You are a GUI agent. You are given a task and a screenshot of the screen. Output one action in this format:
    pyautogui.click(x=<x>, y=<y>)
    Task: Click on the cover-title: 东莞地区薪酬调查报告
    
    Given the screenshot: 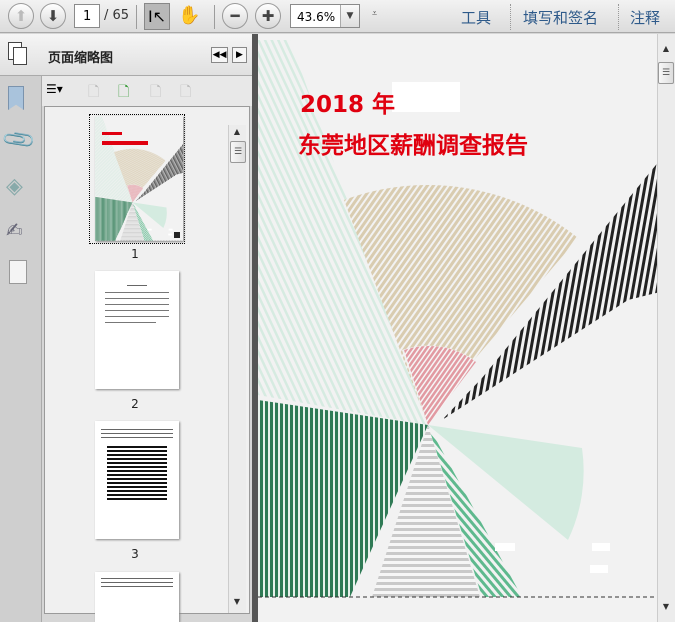 What is the action you would take?
    pyautogui.click(x=413, y=146)
    